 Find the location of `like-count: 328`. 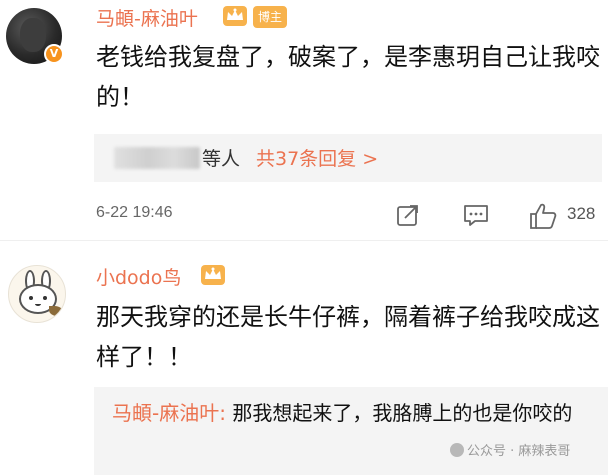

like-count: 328 is located at coordinates (581, 213).